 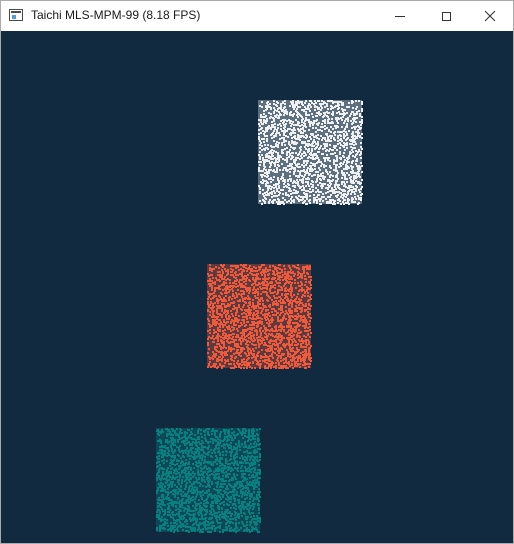 I want to click on minimize-button, so click(x=400, y=16).